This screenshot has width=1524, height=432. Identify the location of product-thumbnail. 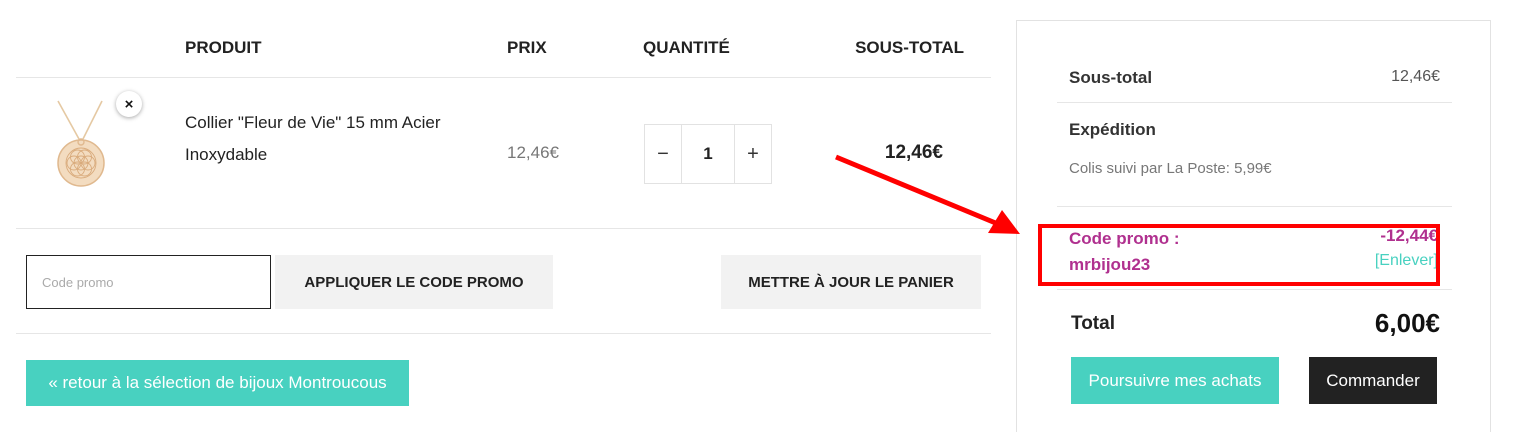
(81, 147).